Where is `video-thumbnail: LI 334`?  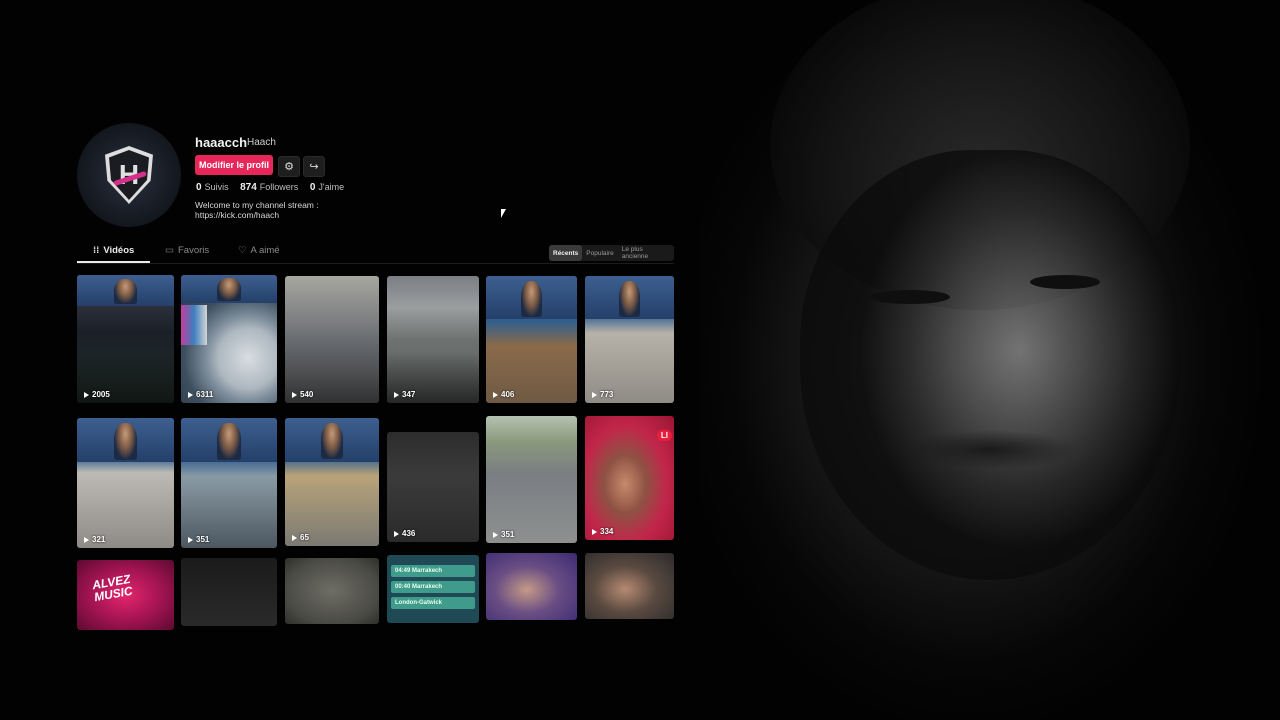
video-thumbnail: LI 334 is located at coordinates (629, 478).